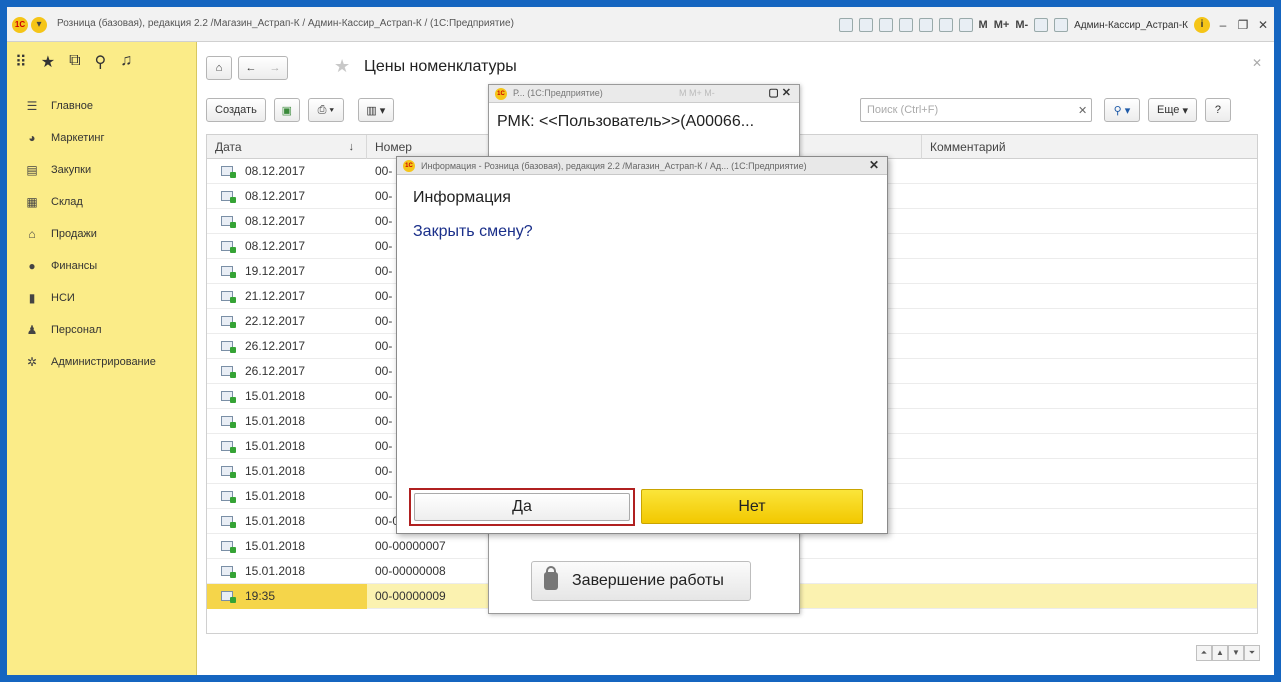 The image size is (1281, 682). What do you see at coordinates (1002, 25) in the screenshot?
I see `memory-plus-button: M+` at bounding box center [1002, 25].